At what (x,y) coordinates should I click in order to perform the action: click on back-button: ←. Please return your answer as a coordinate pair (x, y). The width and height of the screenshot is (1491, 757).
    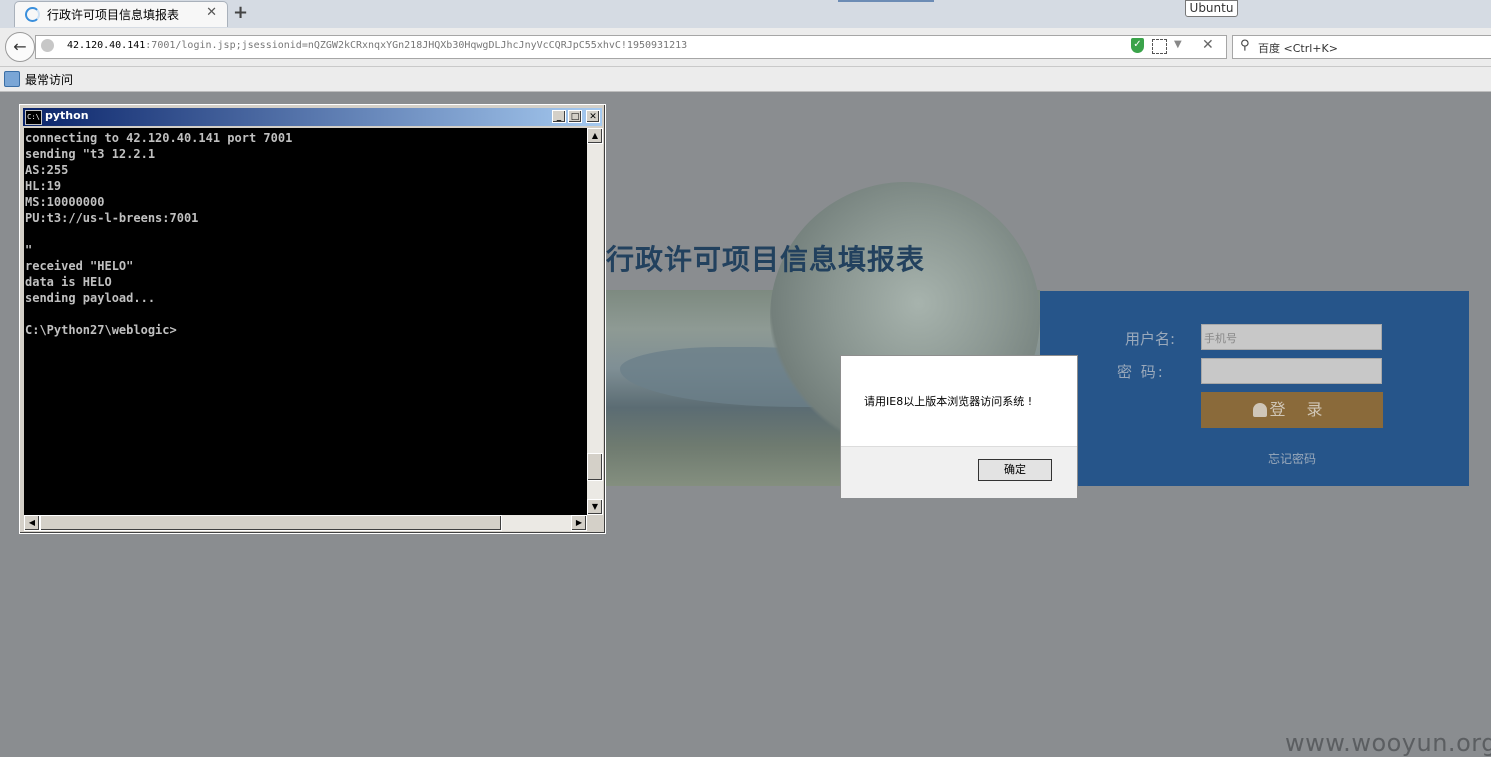
    Looking at the image, I should click on (20, 47).